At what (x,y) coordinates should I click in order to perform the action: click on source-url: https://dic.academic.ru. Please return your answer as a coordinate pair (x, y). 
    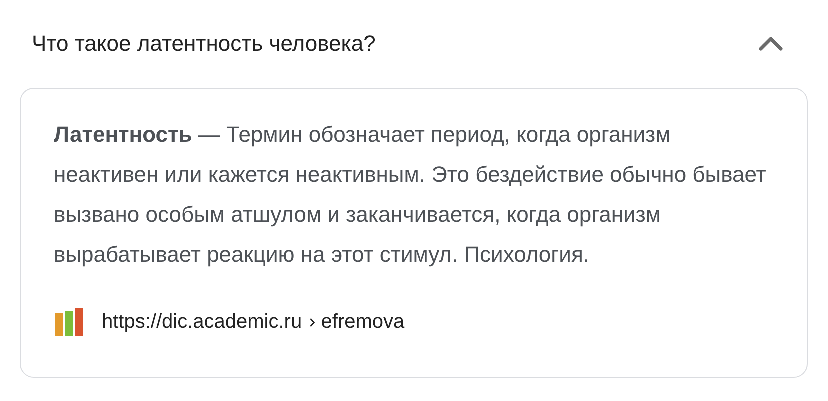
    Looking at the image, I should click on (202, 322).